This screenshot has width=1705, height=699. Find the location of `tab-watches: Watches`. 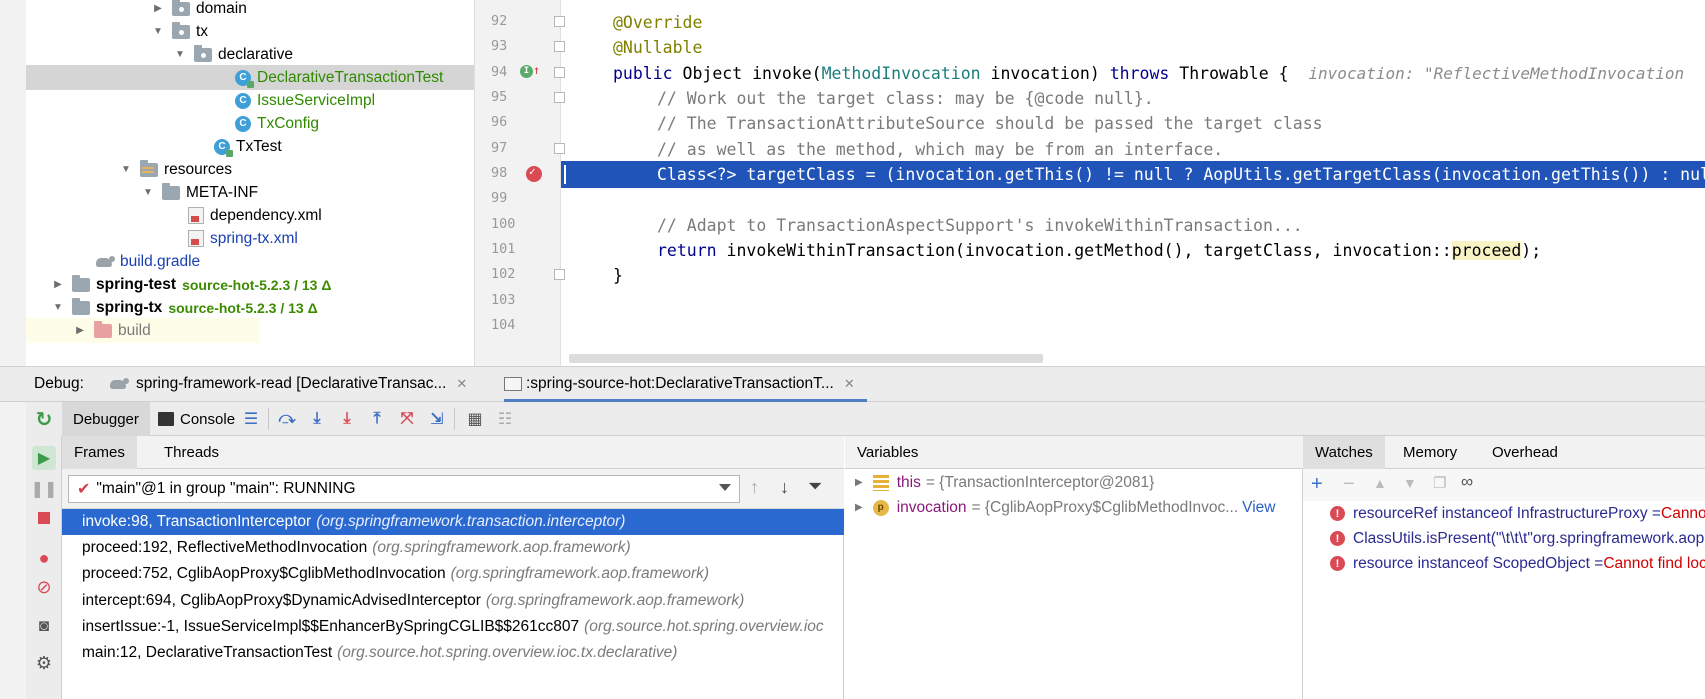

tab-watches: Watches is located at coordinates (1344, 452).